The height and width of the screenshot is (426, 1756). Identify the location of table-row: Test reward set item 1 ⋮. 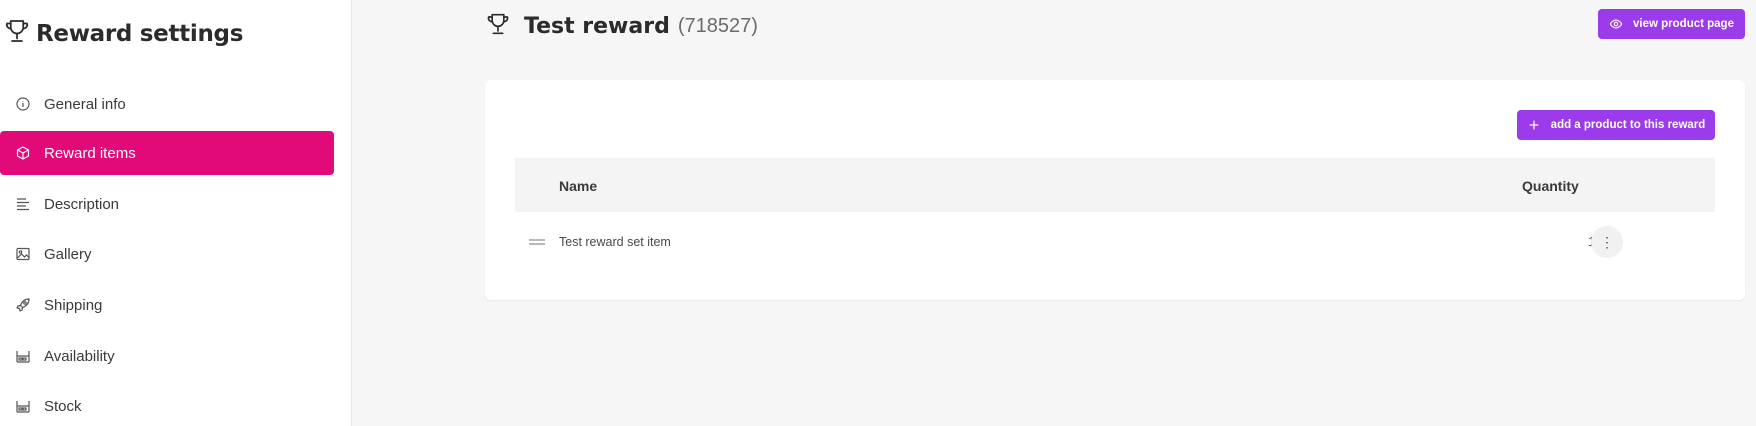
(1115, 242).